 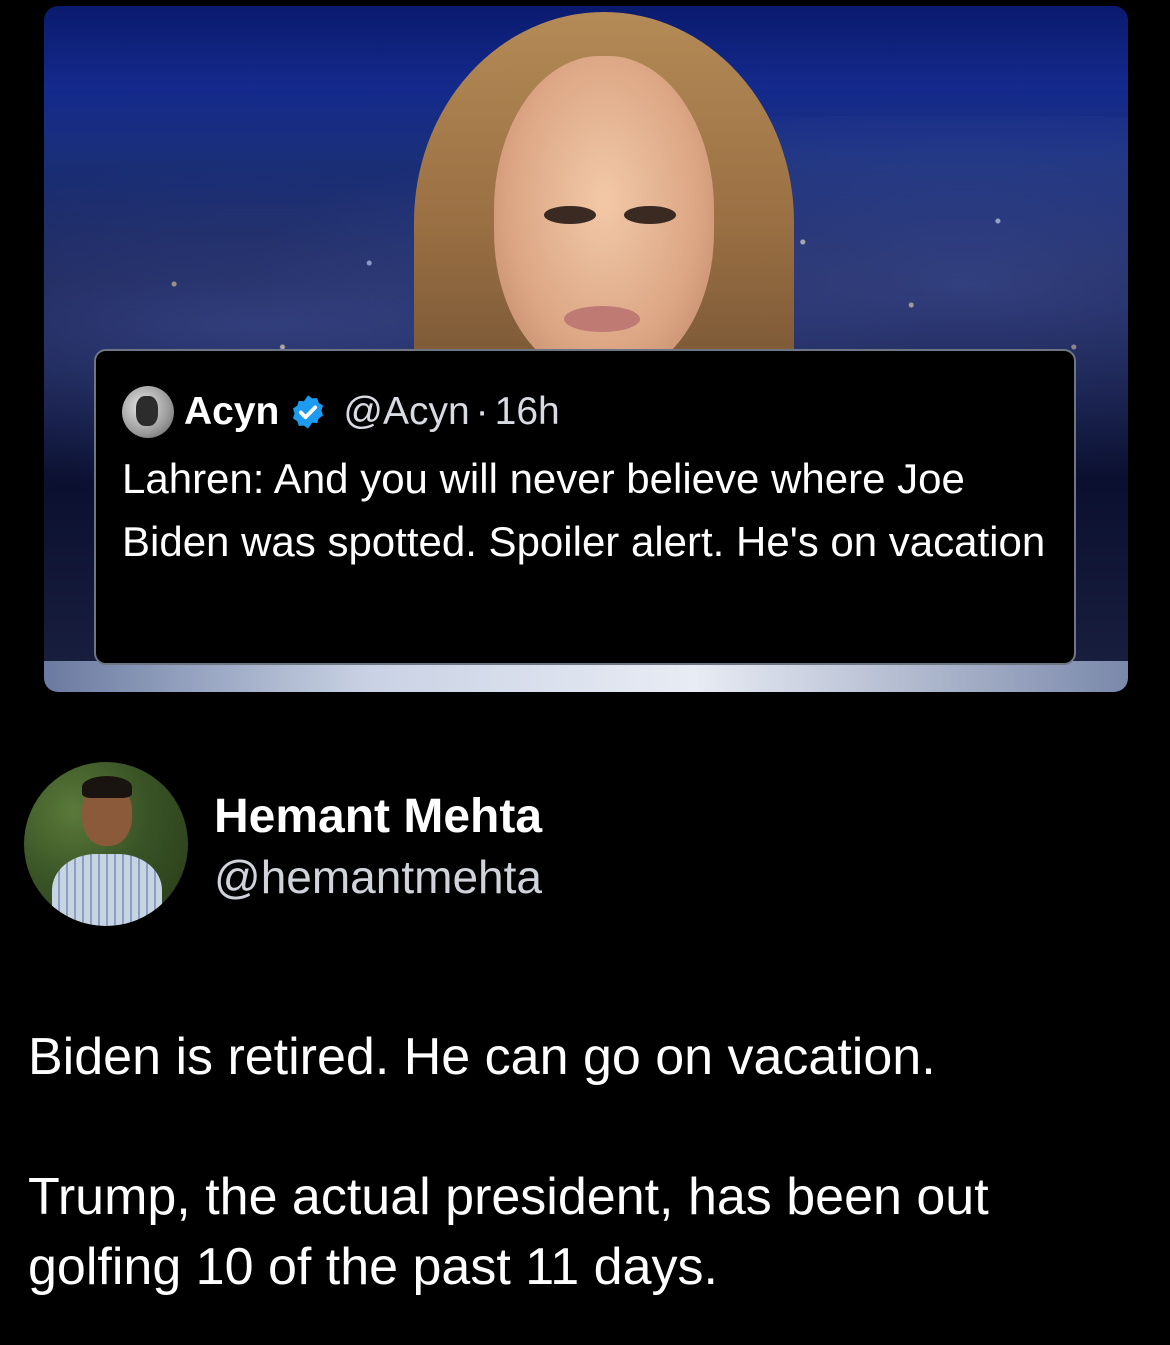 I want to click on verified-badge-icon, so click(x=308, y=412).